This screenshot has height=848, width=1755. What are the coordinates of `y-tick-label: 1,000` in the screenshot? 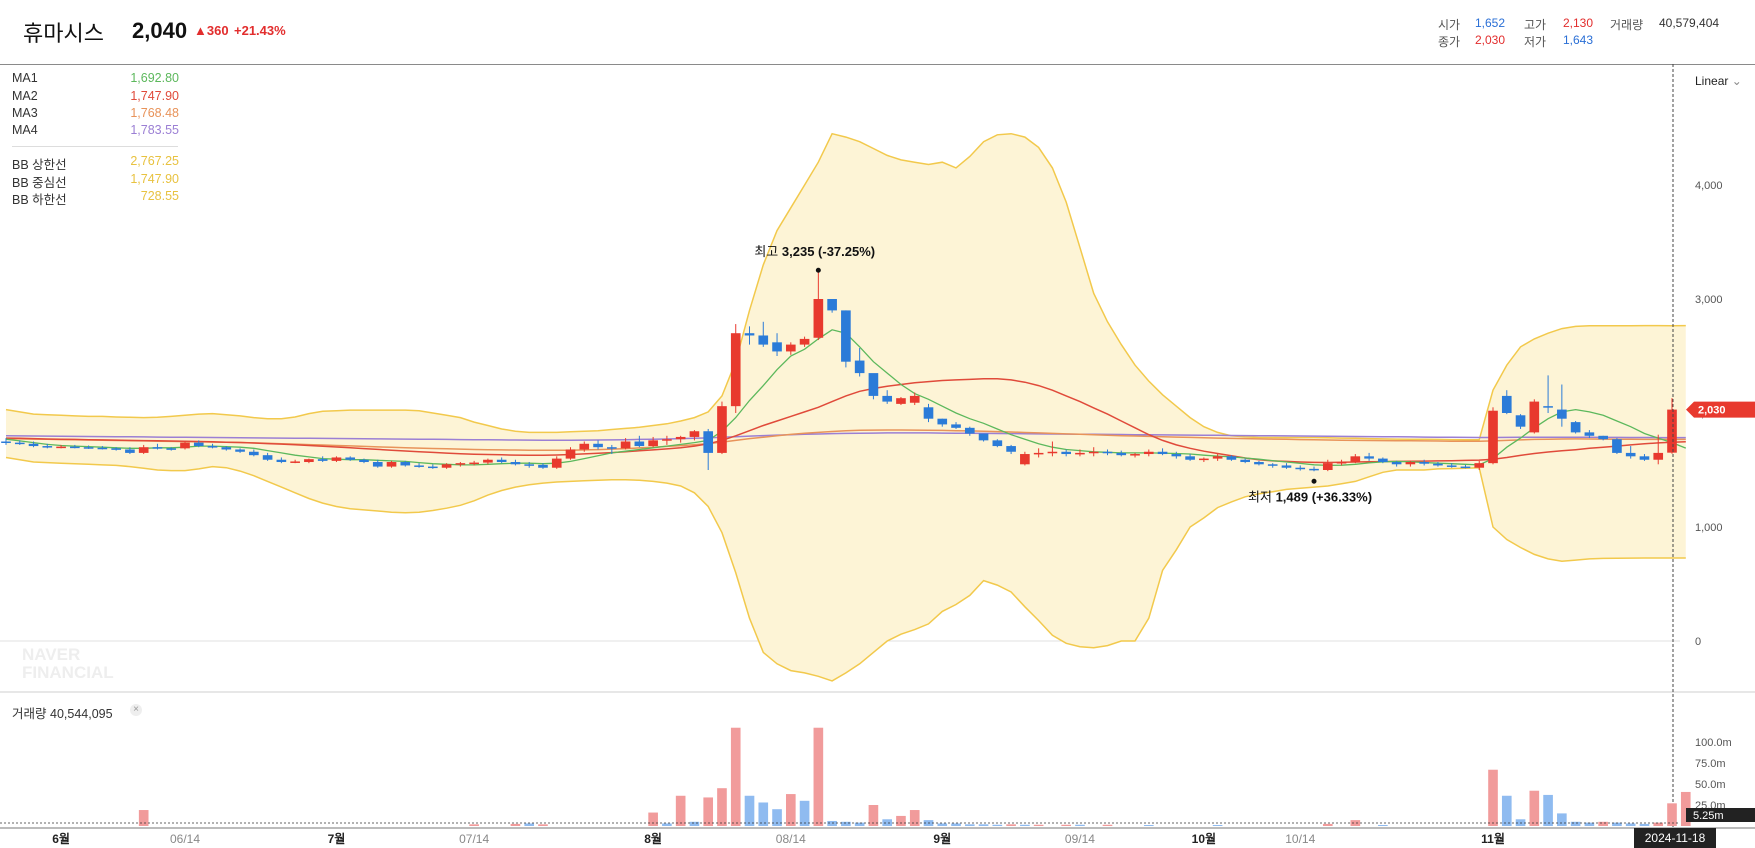 It's located at (1709, 528).